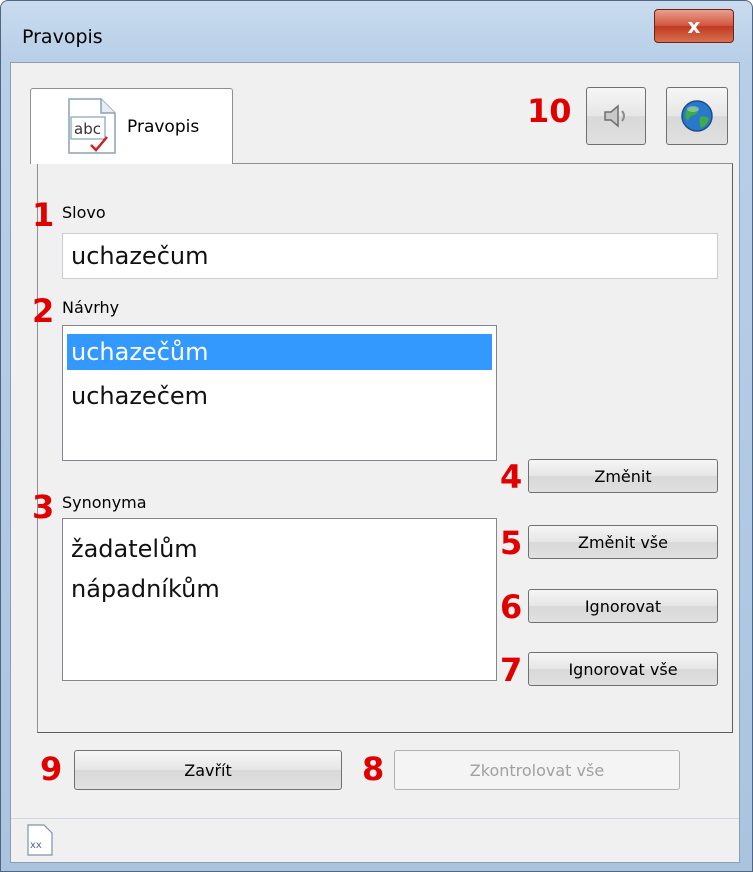 Image resolution: width=753 pixels, height=872 pixels. What do you see at coordinates (51, 769) in the screenshot?
I see `marker-9: 9` at bounding box center [51, 769].